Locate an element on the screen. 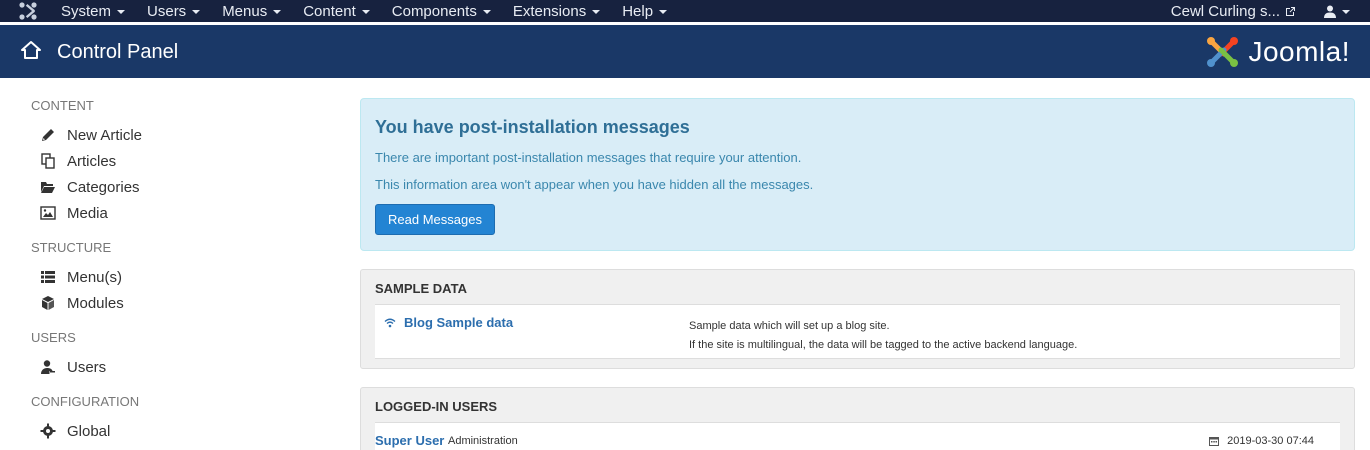 The height and width of the screenshot is (450, 1370). page-header: Control Panel Joomla! is located at coordinates (685, 51).